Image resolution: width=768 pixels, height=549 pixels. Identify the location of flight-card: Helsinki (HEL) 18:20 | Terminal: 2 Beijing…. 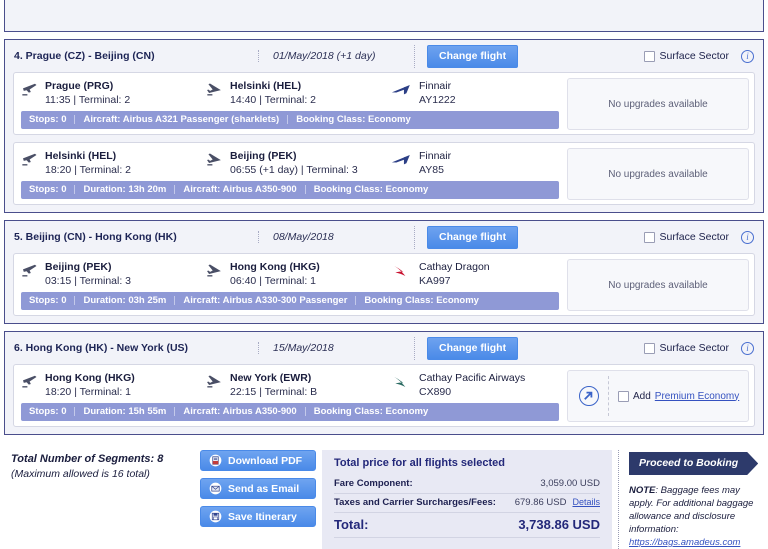
(384, 173).